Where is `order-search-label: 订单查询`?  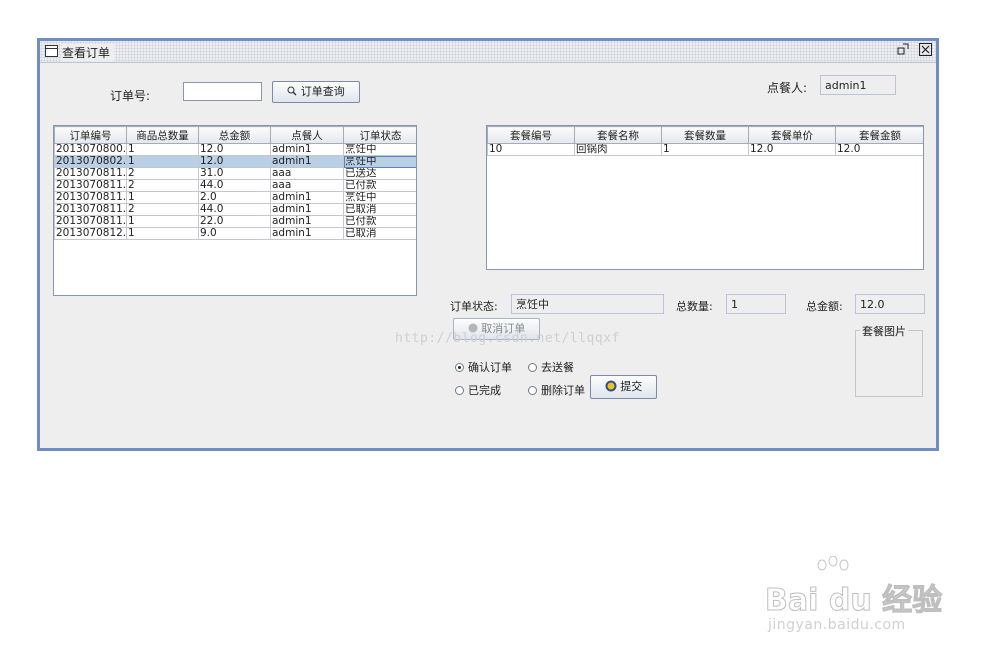 order-search-label: 订单查询 is located at coordinates (322, 91).